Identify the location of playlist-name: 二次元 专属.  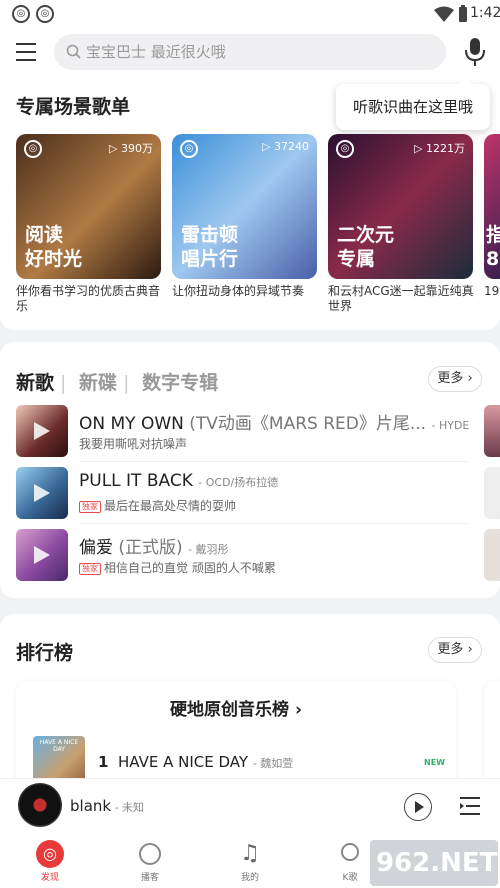
(366, 247).